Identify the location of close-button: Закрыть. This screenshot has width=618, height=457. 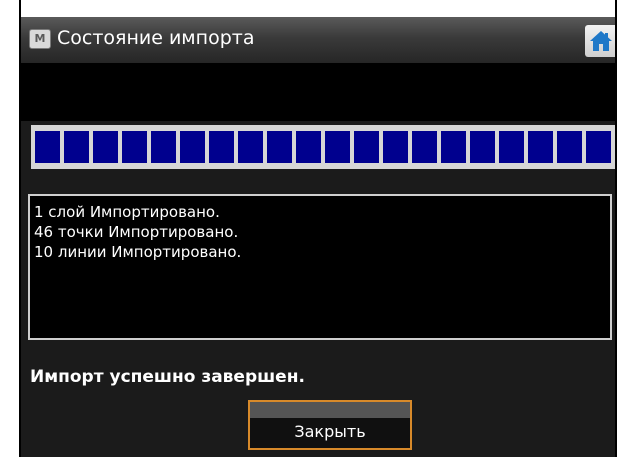
(330, 425).